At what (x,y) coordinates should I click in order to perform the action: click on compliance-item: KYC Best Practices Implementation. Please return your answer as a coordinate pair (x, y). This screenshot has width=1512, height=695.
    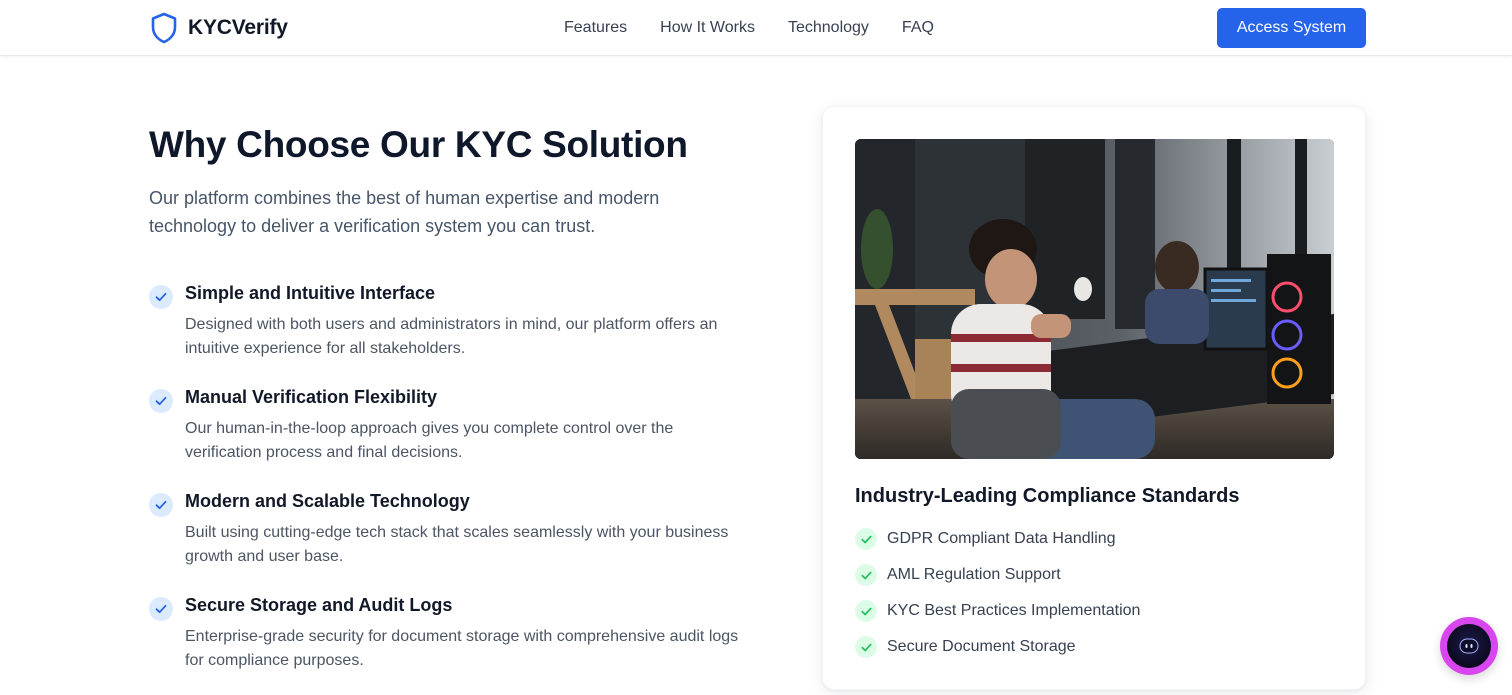
    Looking at the image, I should click on (997, 611).